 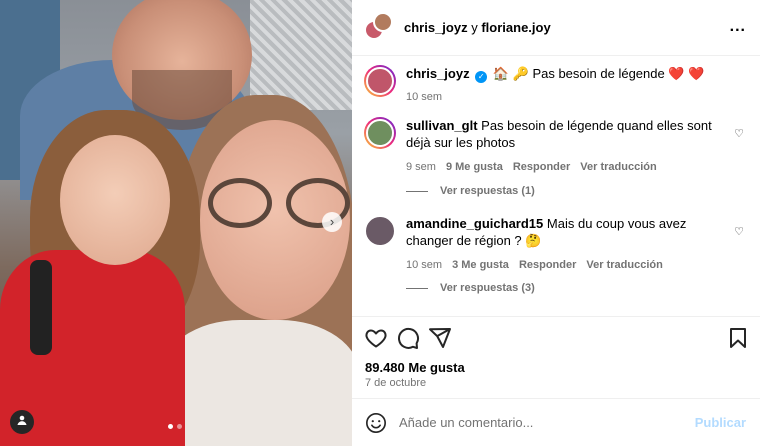 What do you see at coordinates (376, 423) in the screenshot?
I see `emoji-icon` at bounding box center [376, 423].